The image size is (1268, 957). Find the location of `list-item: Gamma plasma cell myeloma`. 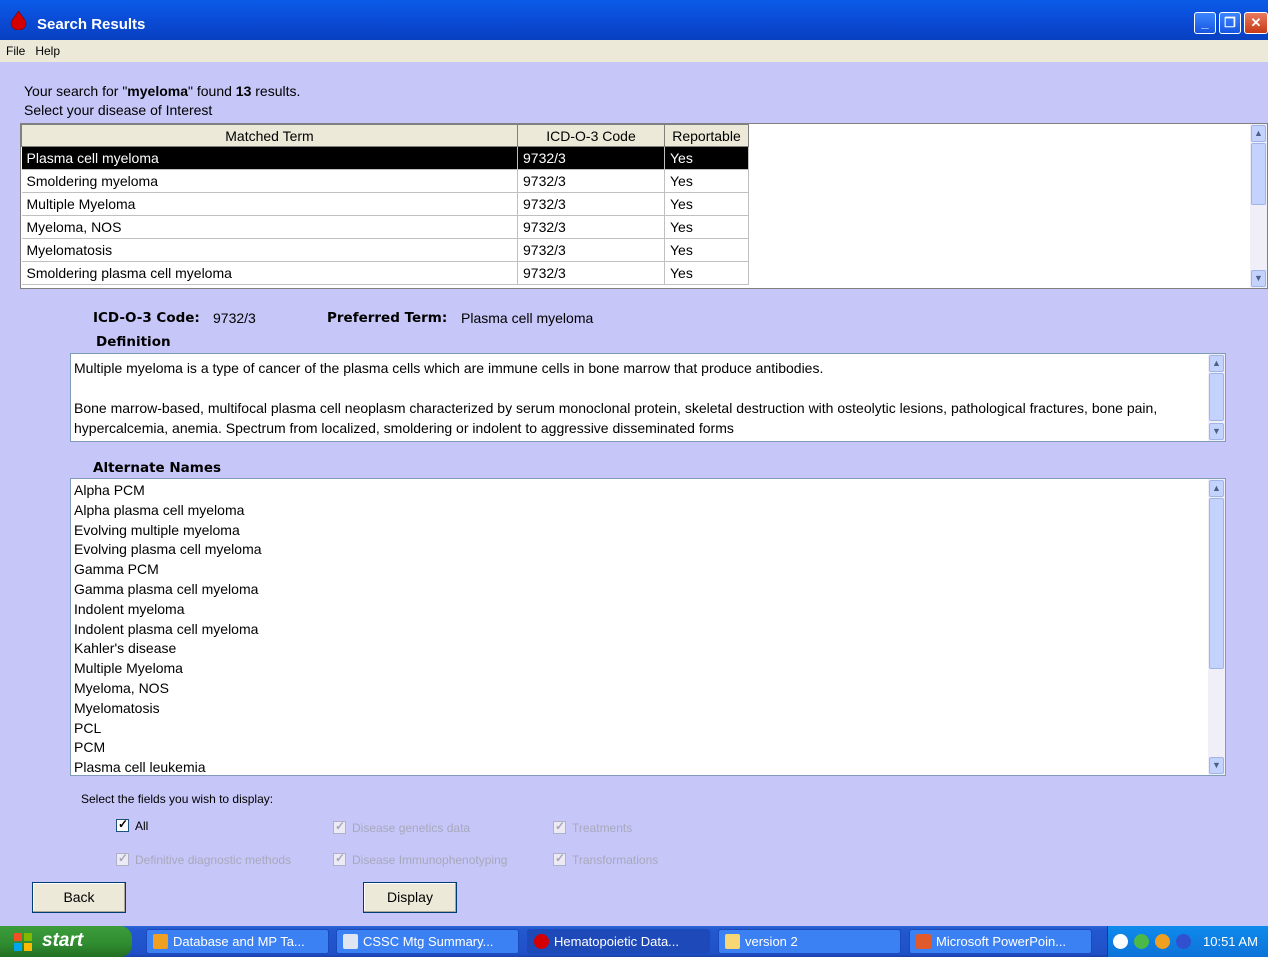

list-item: Gamma plasma cell myeloma is located at coordinates (166, 588).